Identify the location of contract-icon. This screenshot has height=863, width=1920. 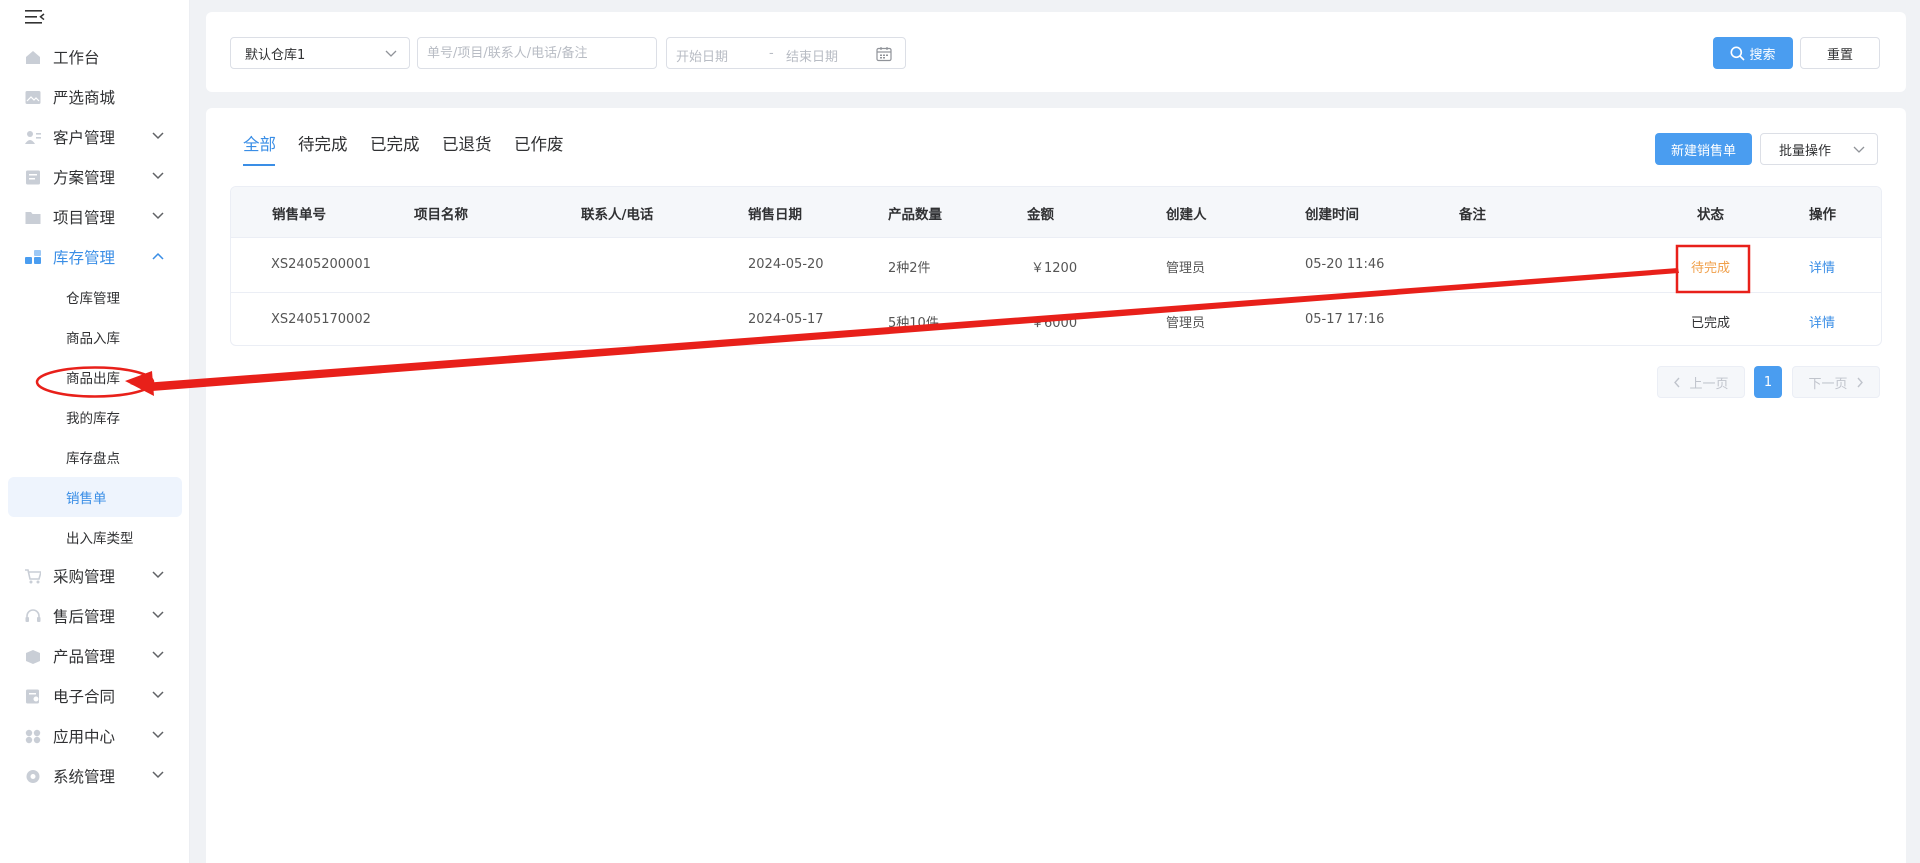
(32, 696).